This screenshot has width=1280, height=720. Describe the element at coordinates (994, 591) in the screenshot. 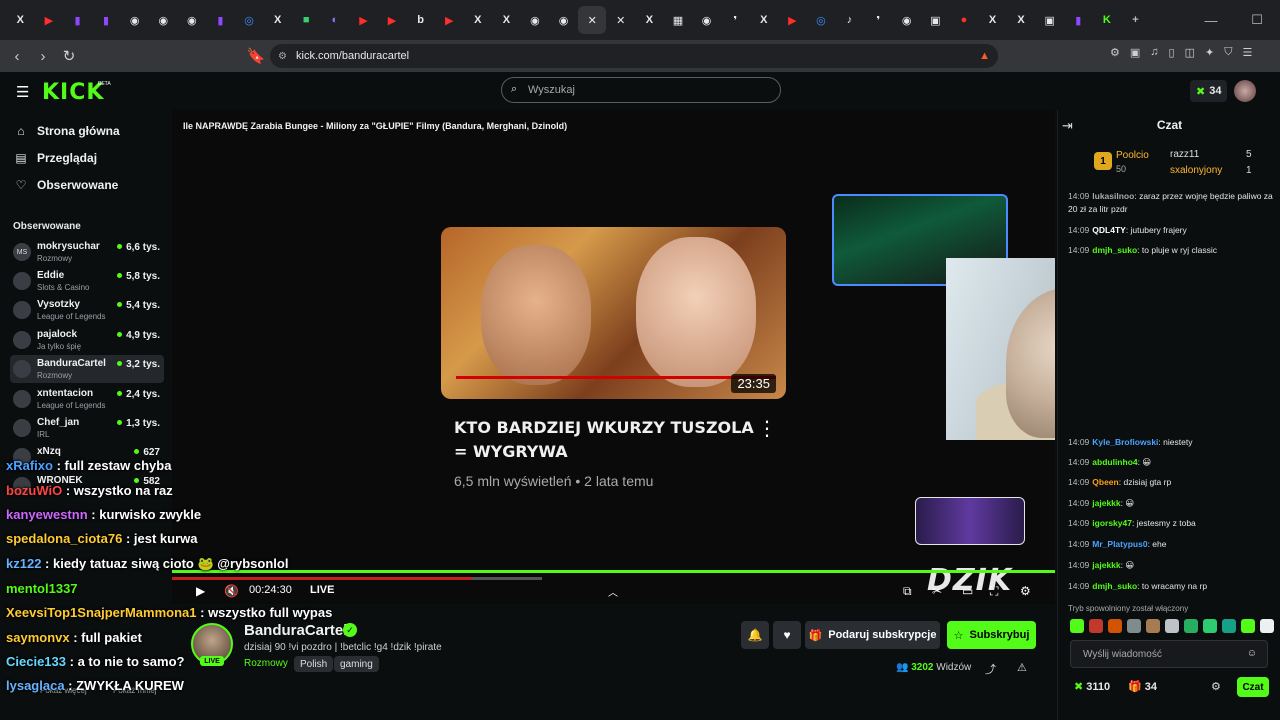

I see `fullscreen-icon: ⛶` at that location.